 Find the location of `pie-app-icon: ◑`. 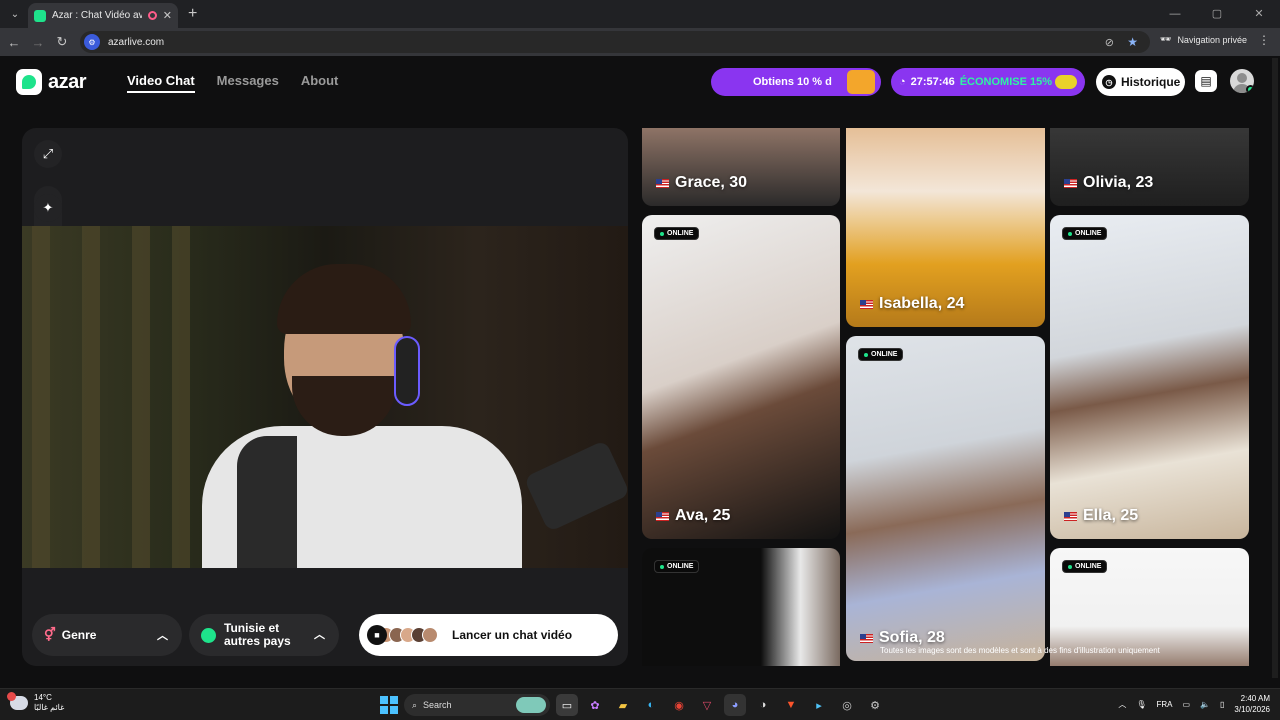

pie-app-icon: ◑ is located at coordinates (763, 705).